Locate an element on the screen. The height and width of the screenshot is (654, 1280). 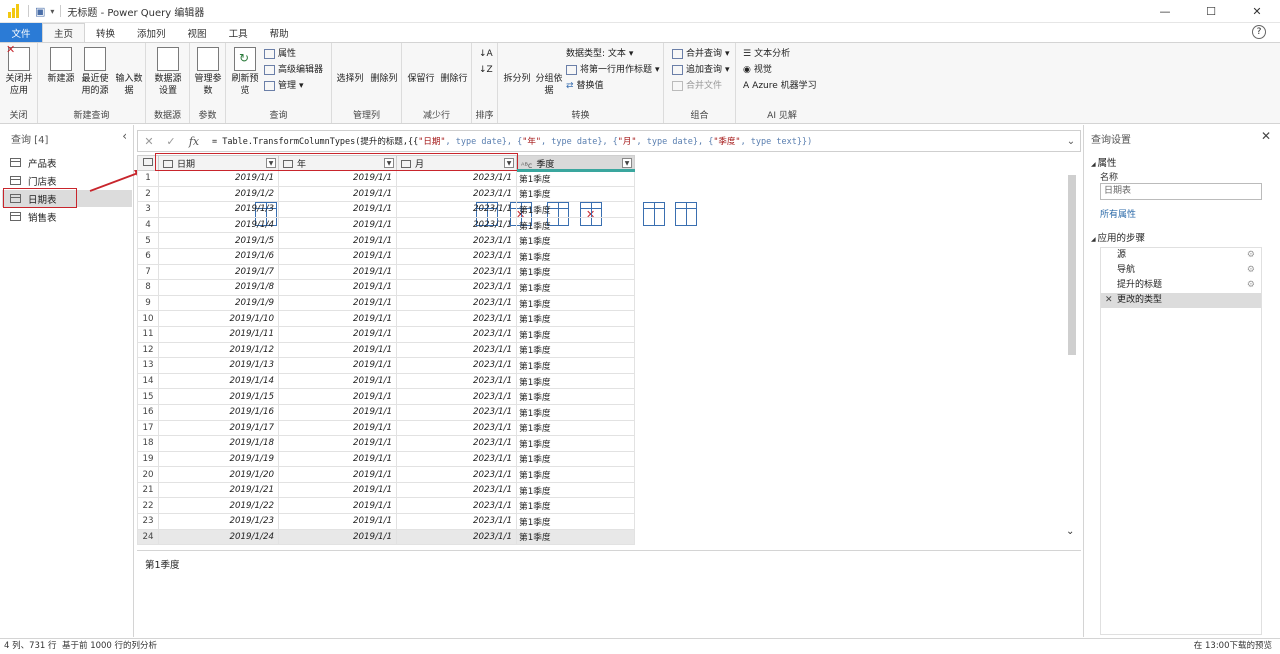
tab-add-column: 添加列 is located at coordinates (151, 32).